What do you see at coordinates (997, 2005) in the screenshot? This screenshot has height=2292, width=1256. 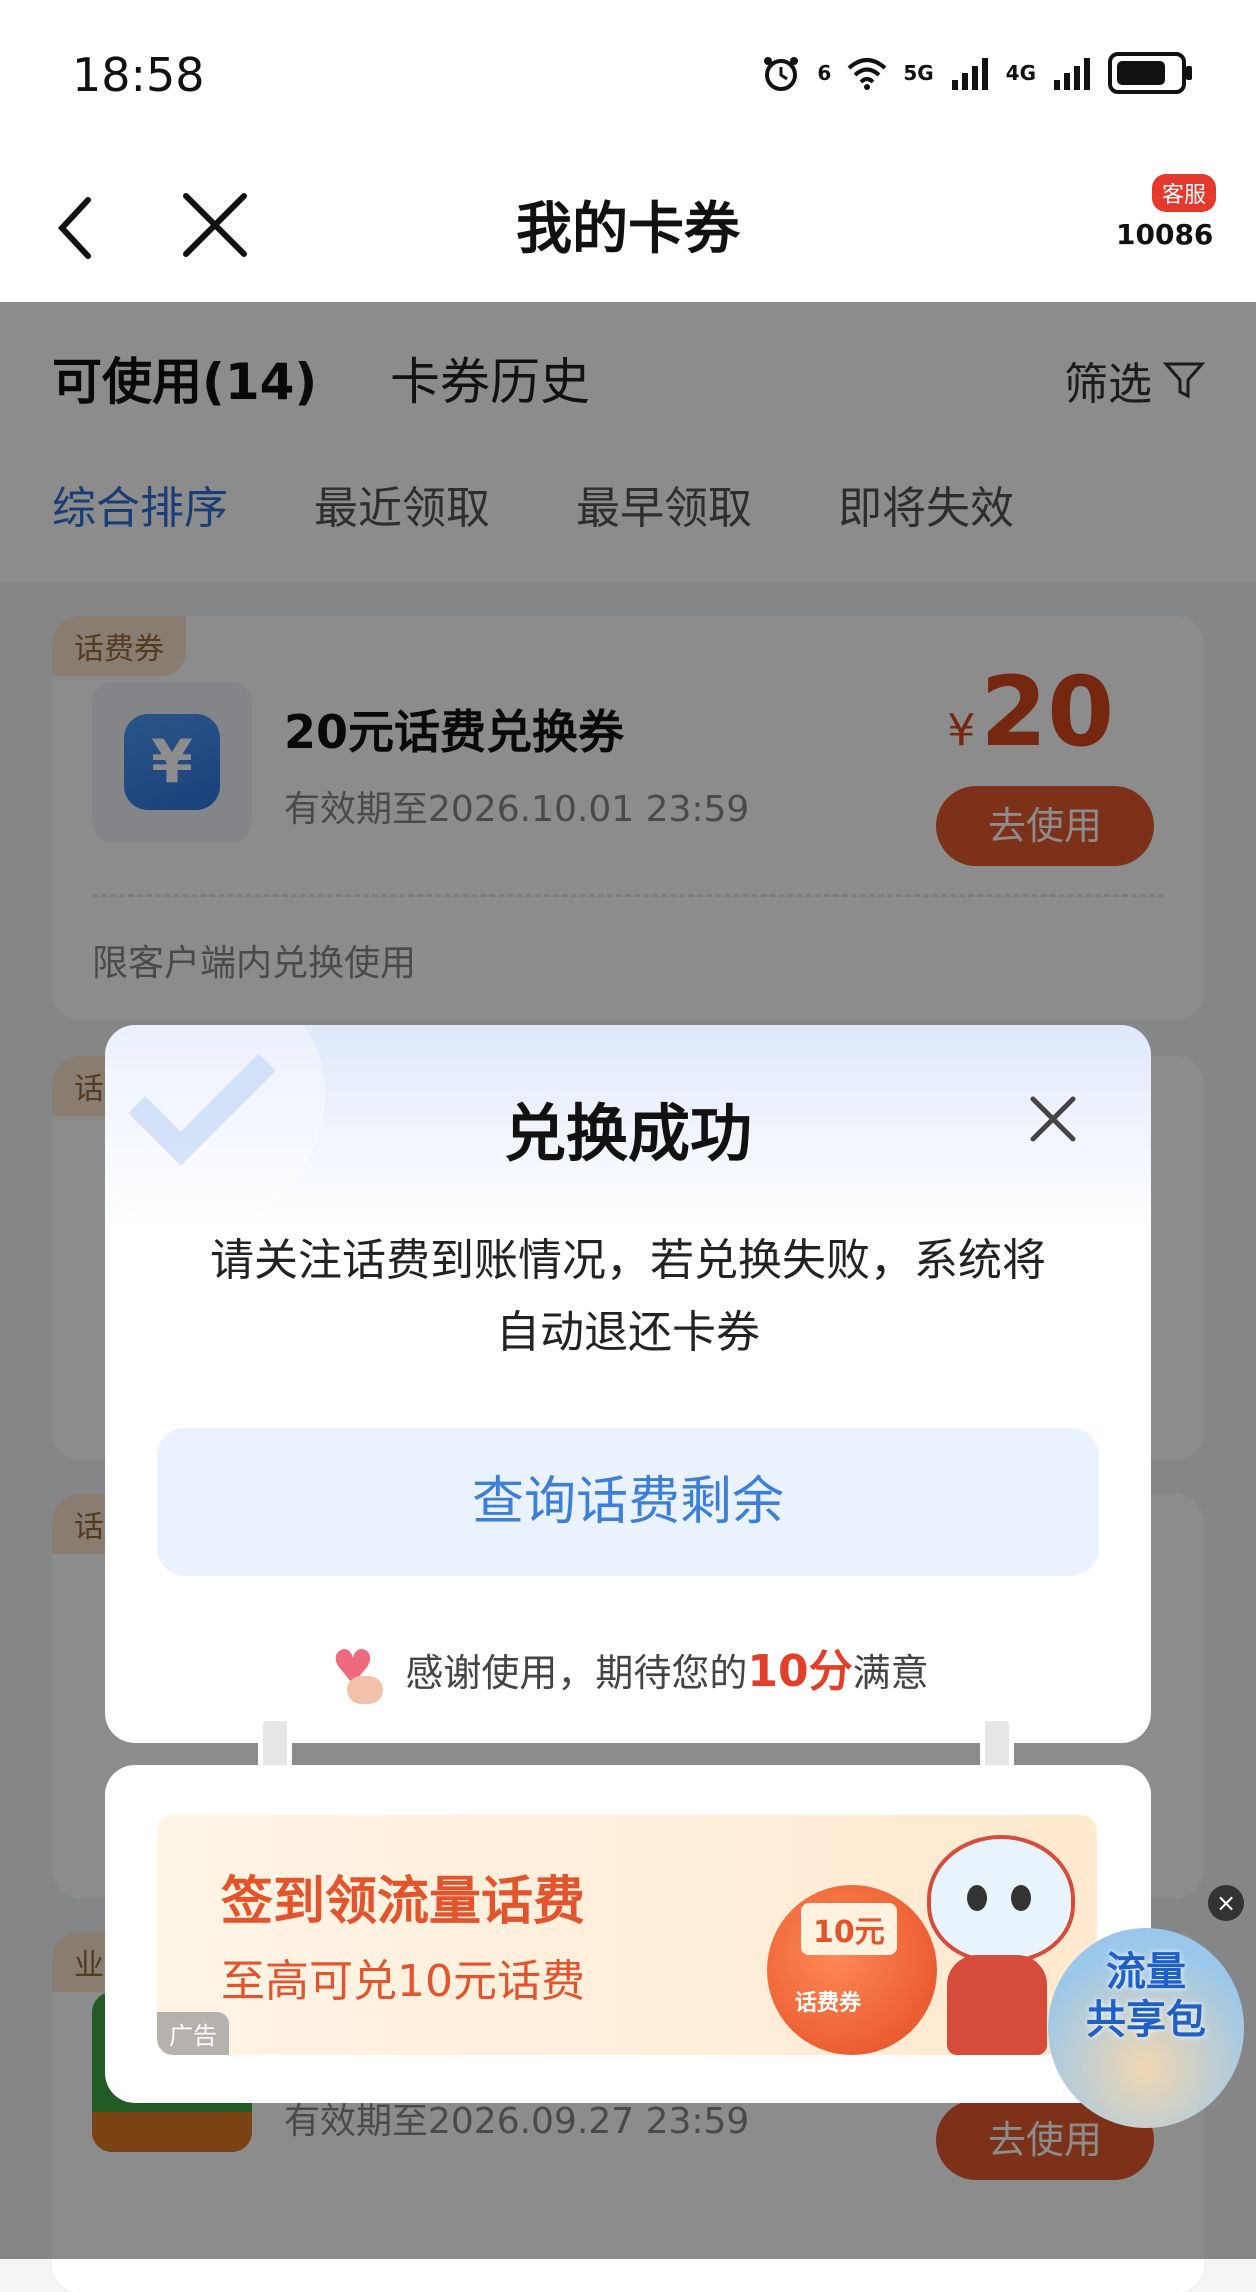 I see `mascot-body` at bounding box center [997, 2005].